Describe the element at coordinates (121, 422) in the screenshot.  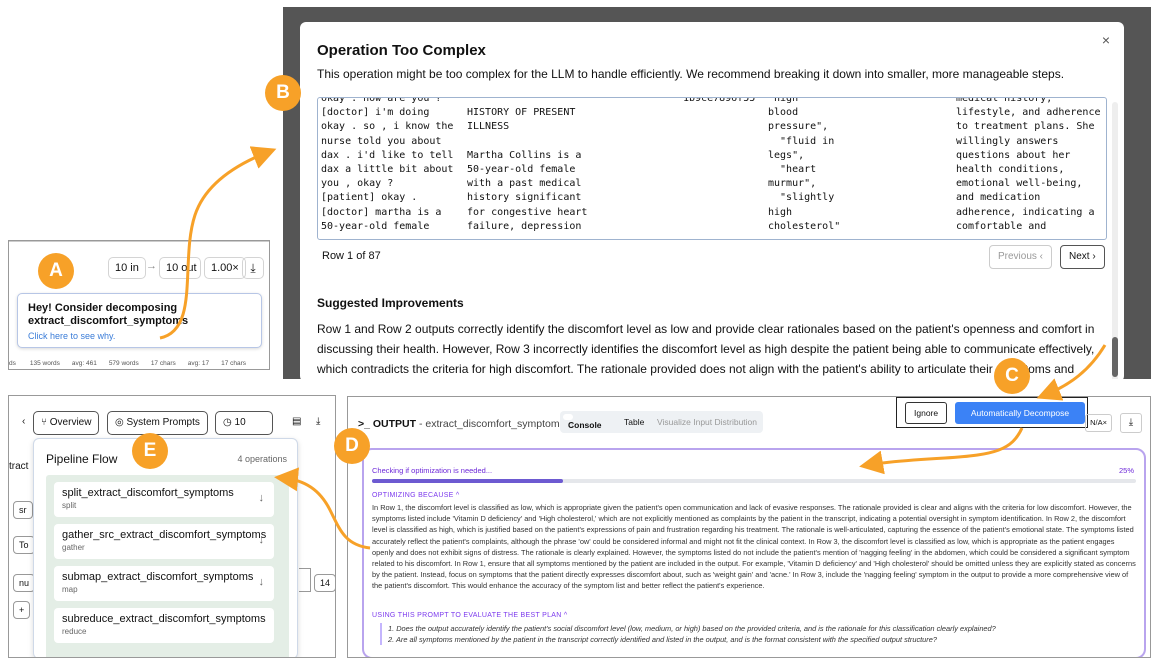
I see `prompt-icon: ◎` at that location.